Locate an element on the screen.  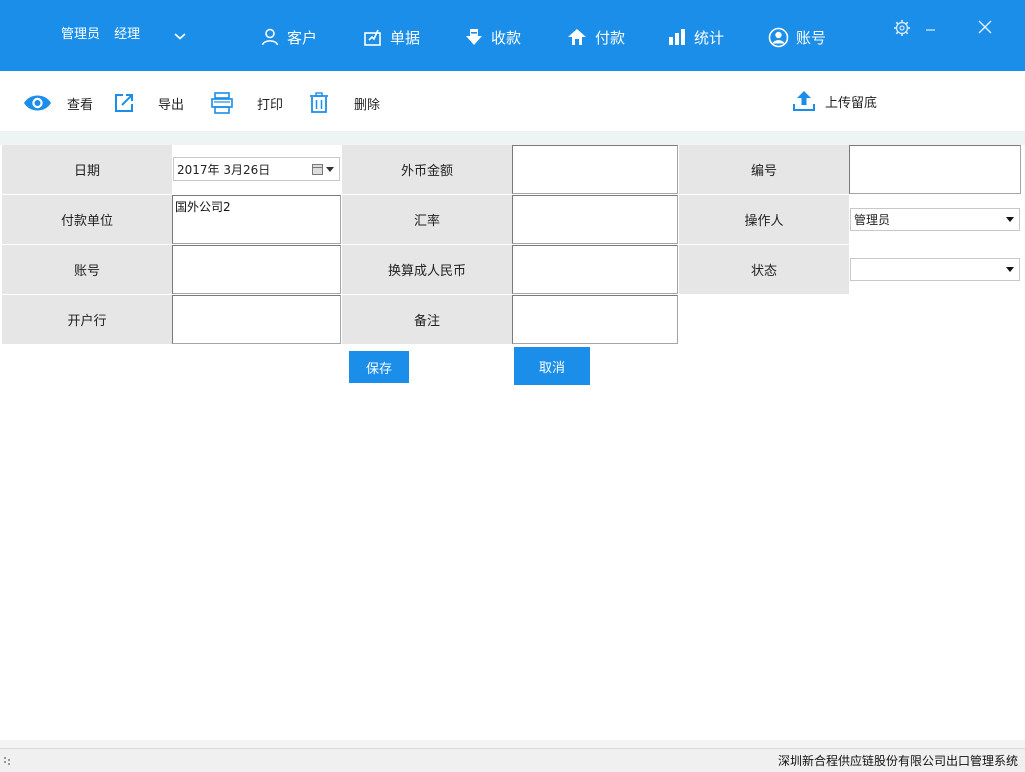
rate-label: 汇率 is located at coordinates (427, 219).